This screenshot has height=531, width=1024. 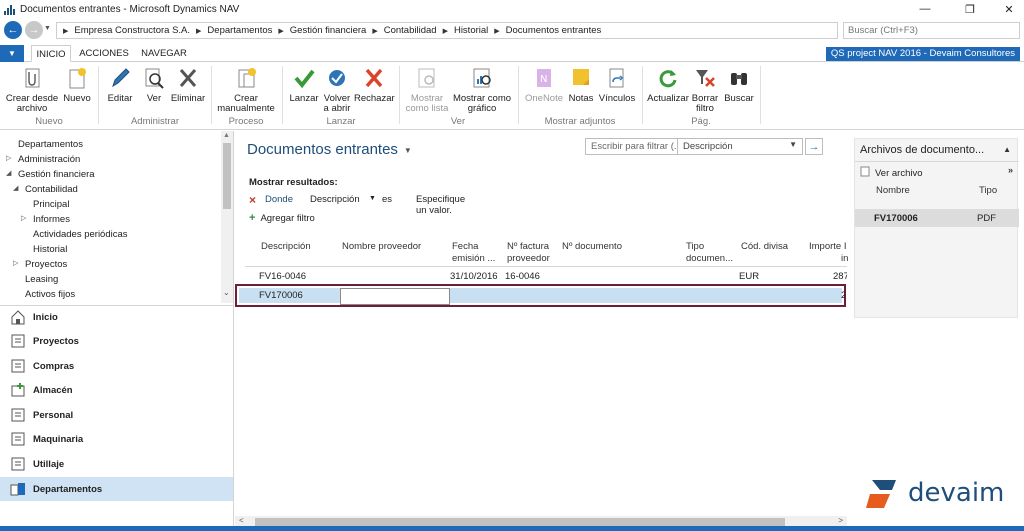 What do you see at coordinates (617, 84) in the screenshot?
I see `vinculos-button: Vínculos` at bounding box center [617, 84].